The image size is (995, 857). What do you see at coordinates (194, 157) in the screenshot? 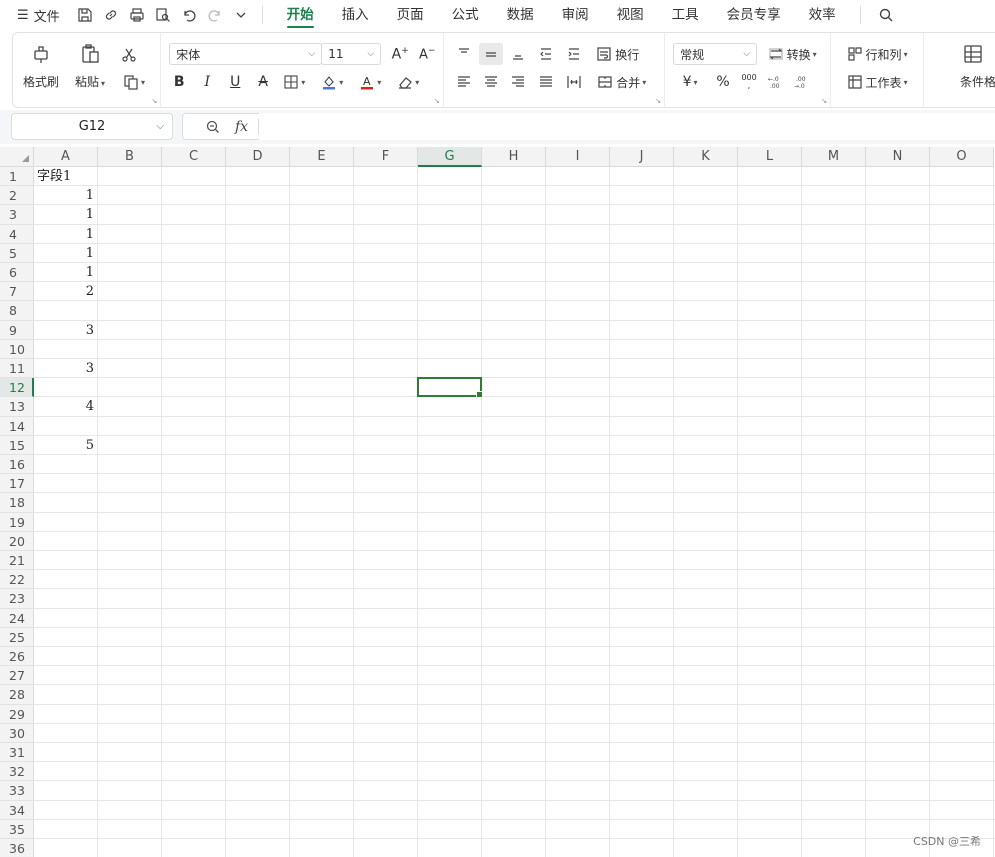
I see `column-header-c: C` at bounding box center [194, 157].